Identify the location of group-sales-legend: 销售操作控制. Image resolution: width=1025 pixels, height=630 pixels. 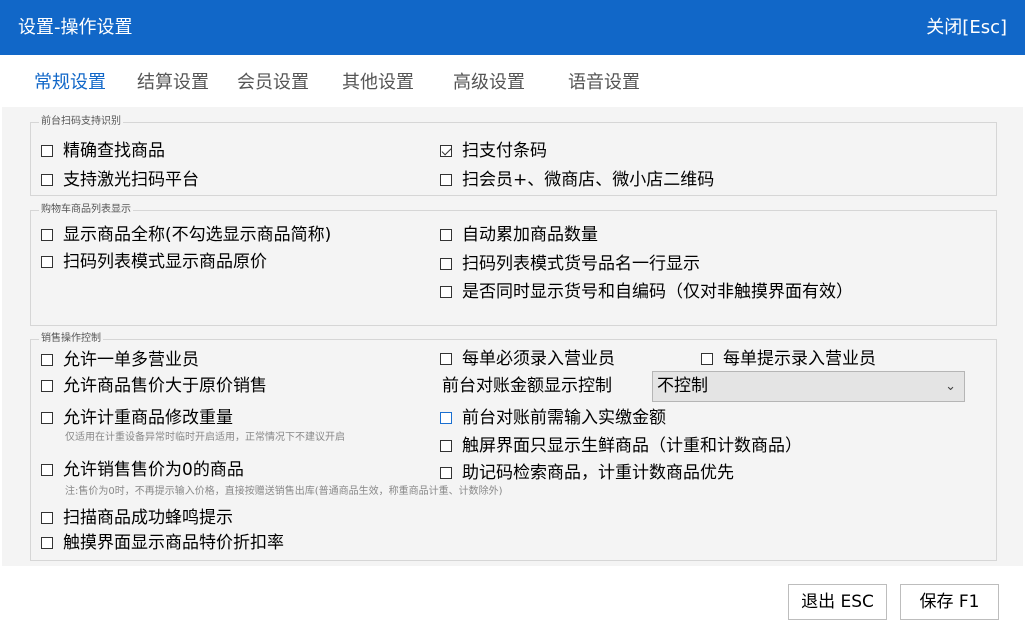
(71, 339).